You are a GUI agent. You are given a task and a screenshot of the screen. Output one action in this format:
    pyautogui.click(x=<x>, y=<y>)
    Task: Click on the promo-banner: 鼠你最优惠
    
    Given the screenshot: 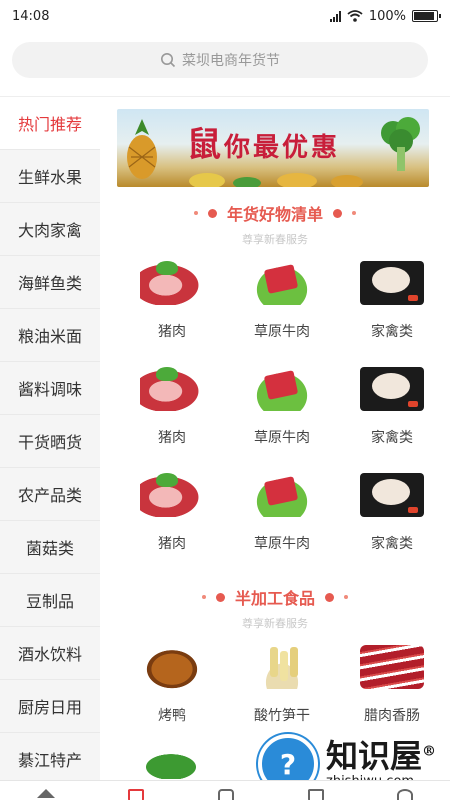 What is the action you would take?
    pyautogui.click(x=273, y=148)
    